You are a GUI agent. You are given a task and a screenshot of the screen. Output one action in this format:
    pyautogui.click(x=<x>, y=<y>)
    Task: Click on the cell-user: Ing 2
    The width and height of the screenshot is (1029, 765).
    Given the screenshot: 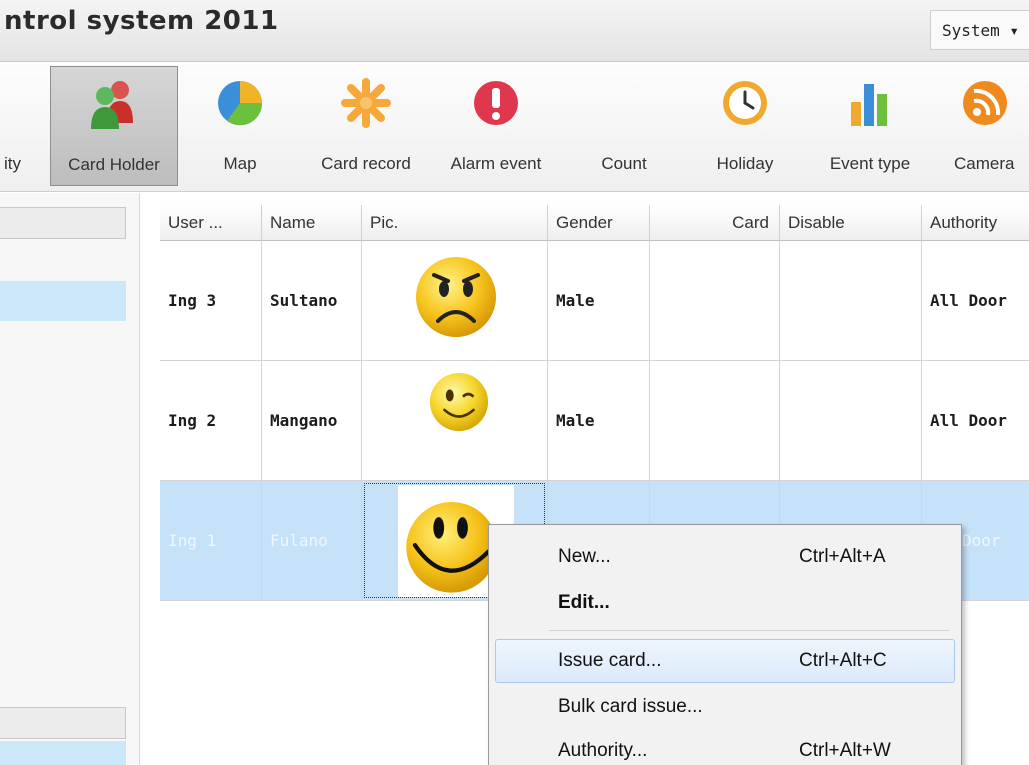 What is the action you would take?
    pyautogui.click(x=211, y=421)
    